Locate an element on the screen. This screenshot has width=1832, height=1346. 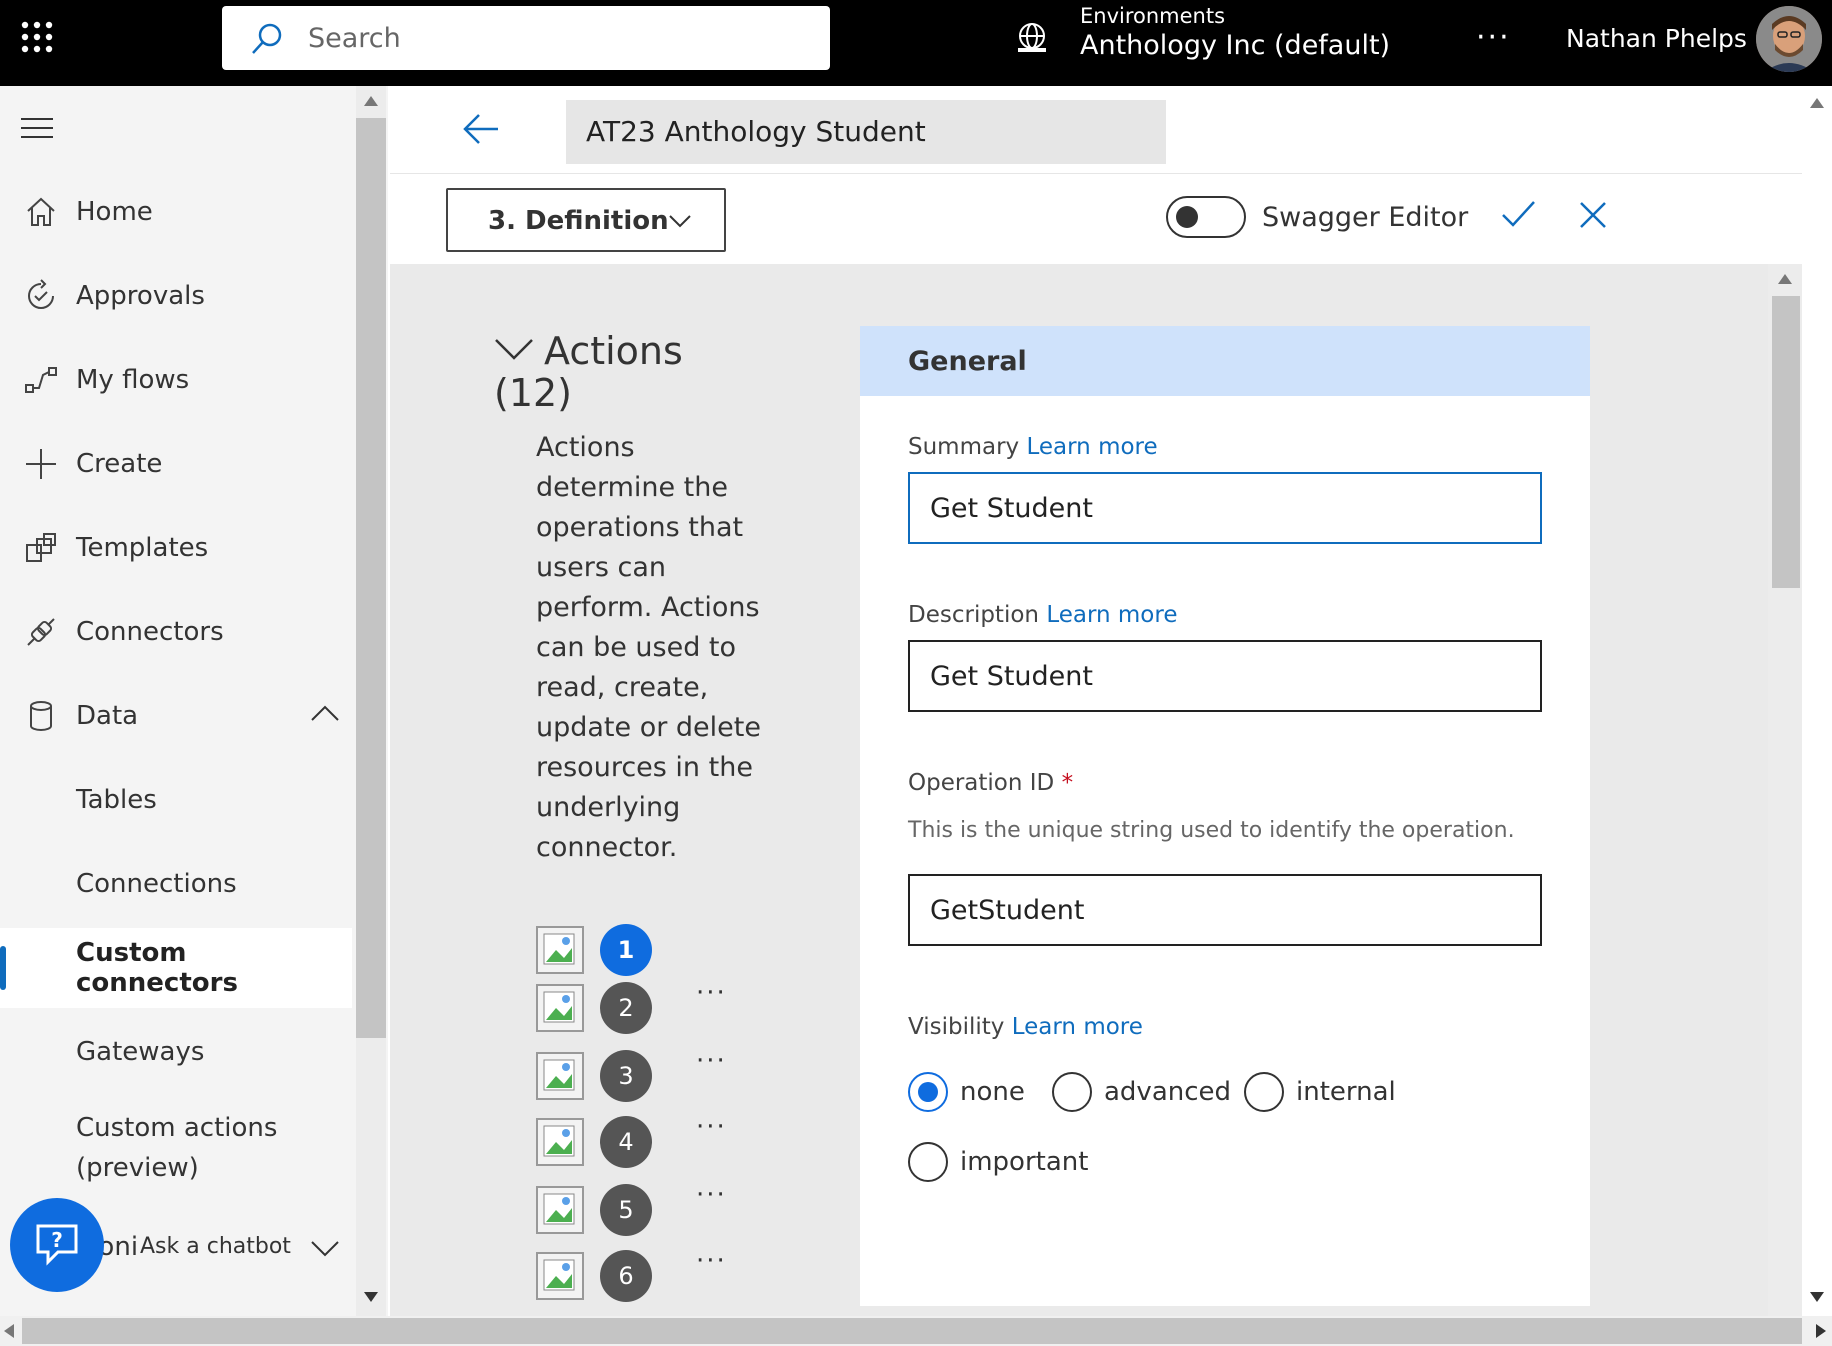
visibility-radio-none: none is located at coordinates (966, 1092).